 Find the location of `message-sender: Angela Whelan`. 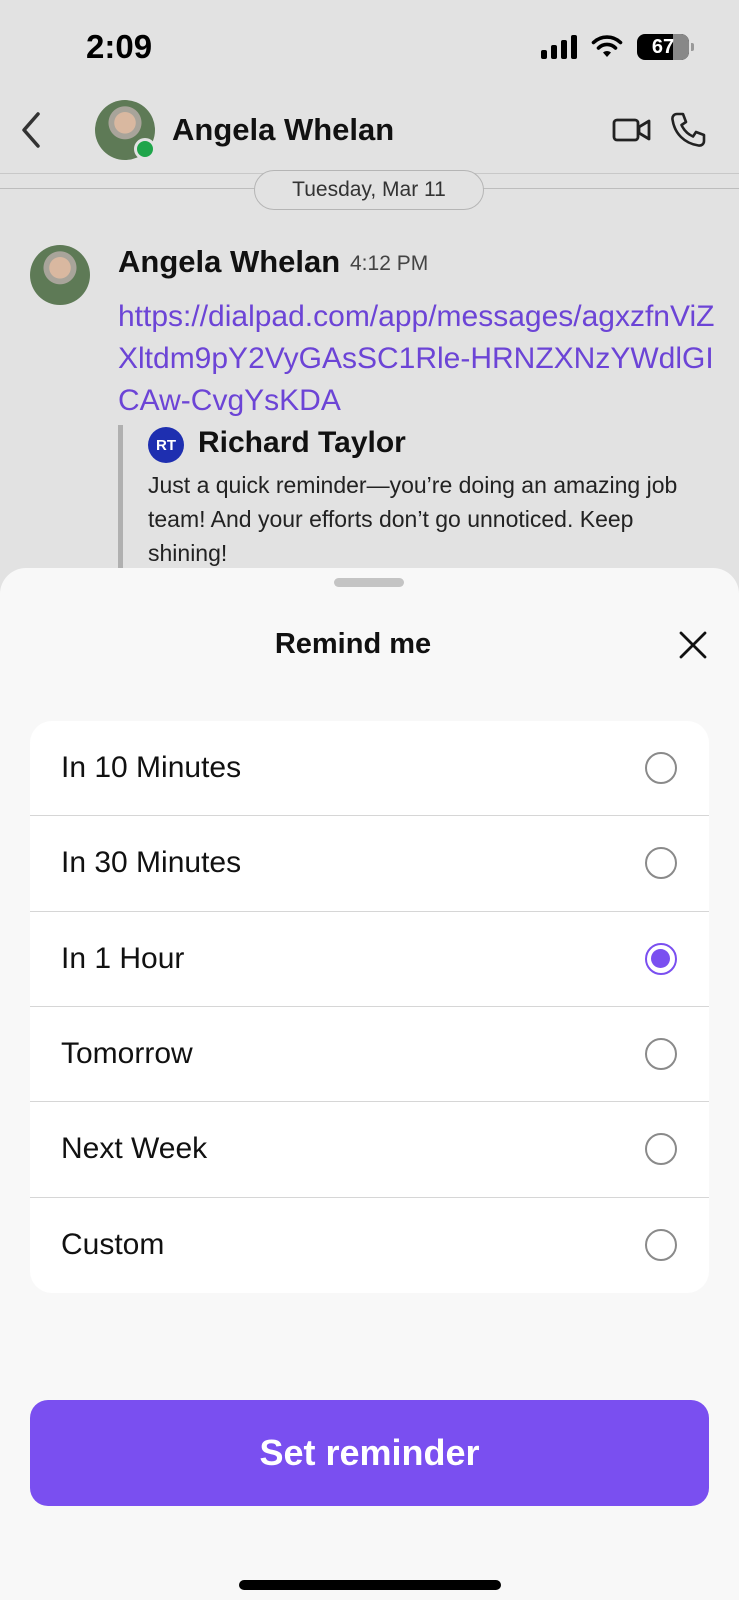

message-sender: Angela Whelan is located at coordinates (229, 261).